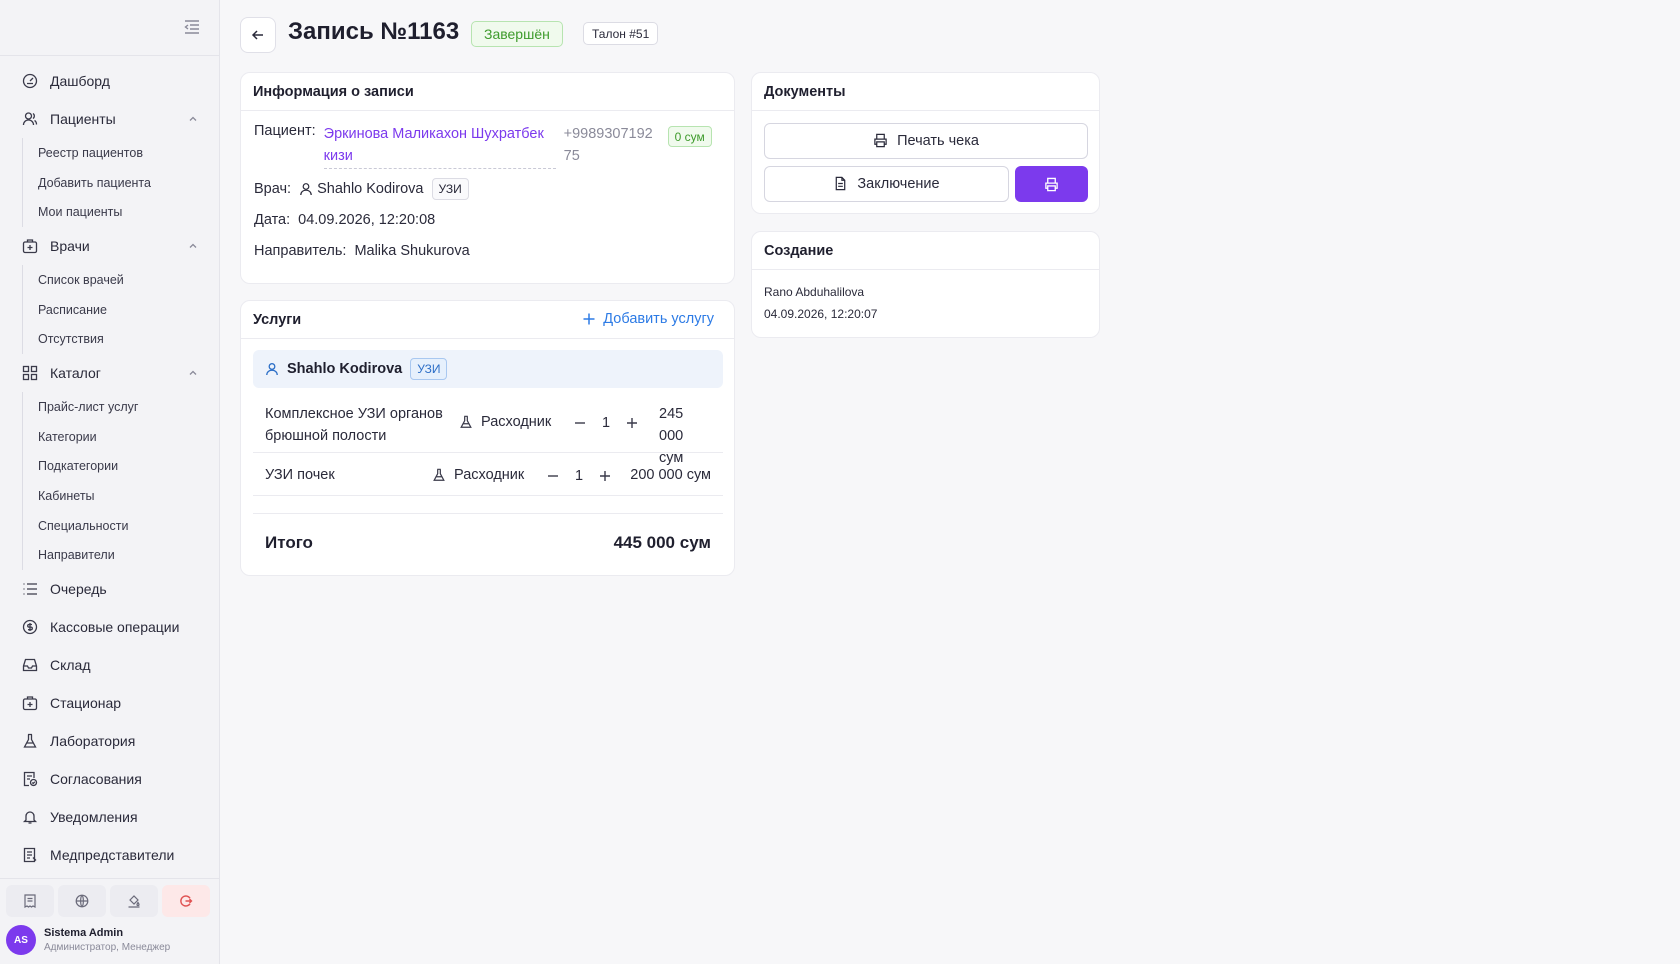 This screenshot has width=1680, height=964. I want to click on grid-icon, so click(30, 373).